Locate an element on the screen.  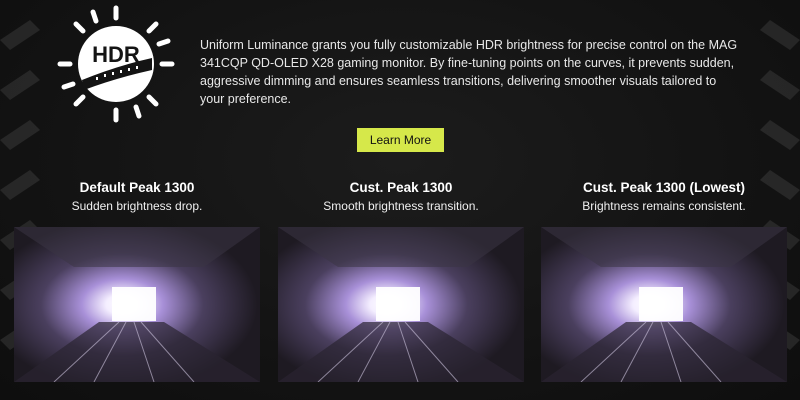
hdr-sun-icon: HDR is located at coordinates (116, 64).